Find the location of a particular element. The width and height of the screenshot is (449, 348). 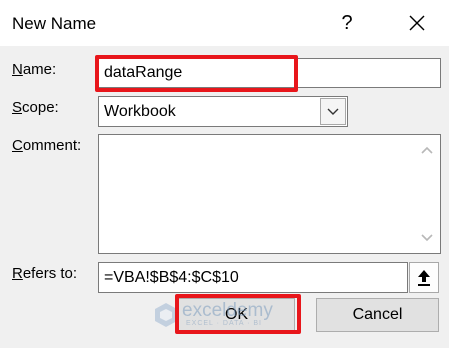

title-bar: New Name ? is located at coordinates (224, 23).